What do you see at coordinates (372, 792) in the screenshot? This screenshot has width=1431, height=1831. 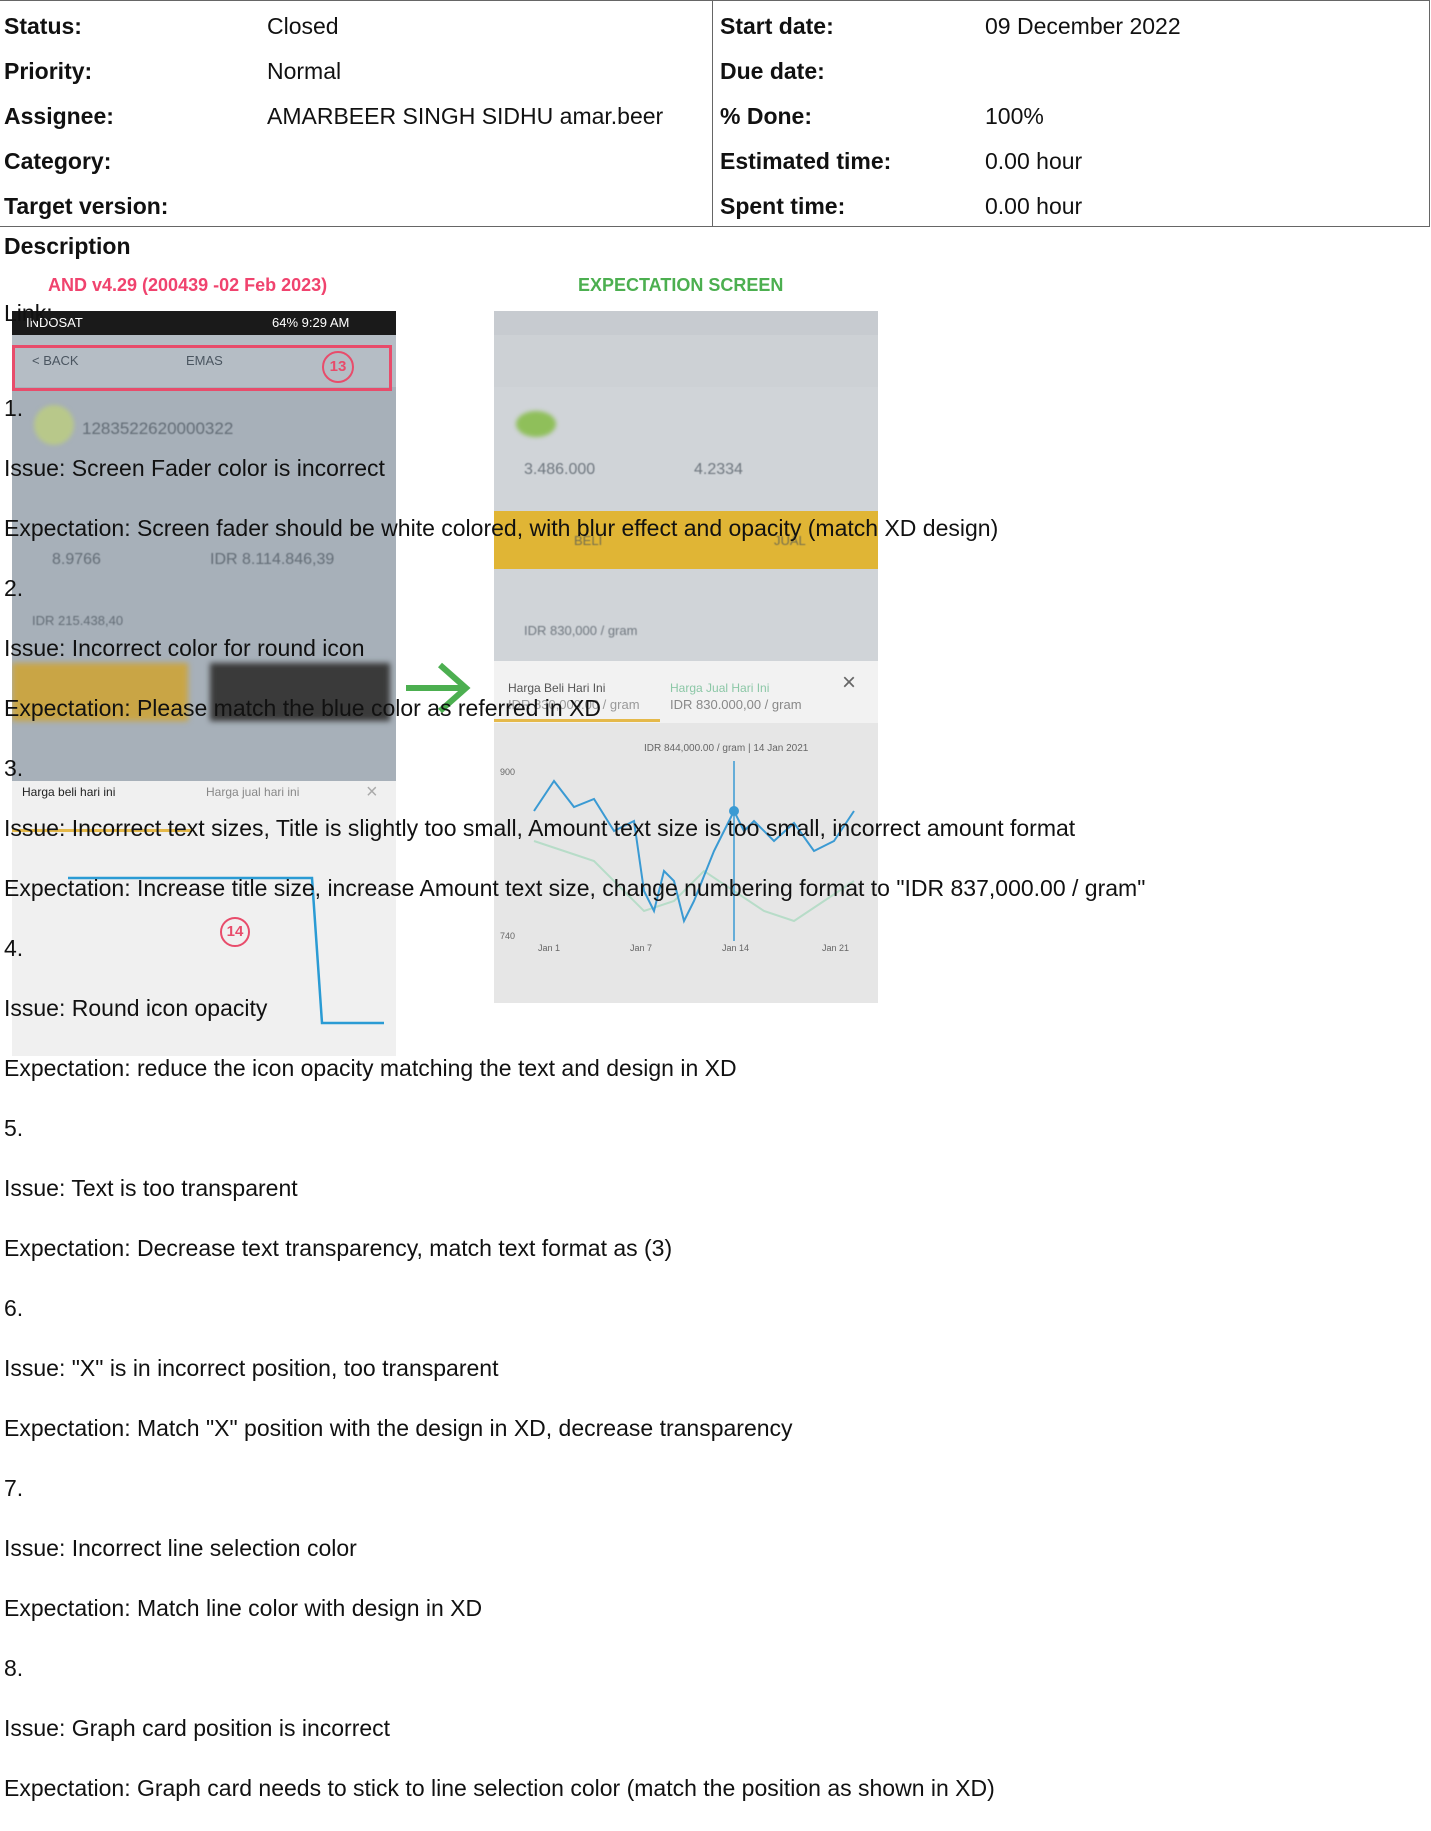 I see `close-icon: ×` at bounding box center [372, 792].